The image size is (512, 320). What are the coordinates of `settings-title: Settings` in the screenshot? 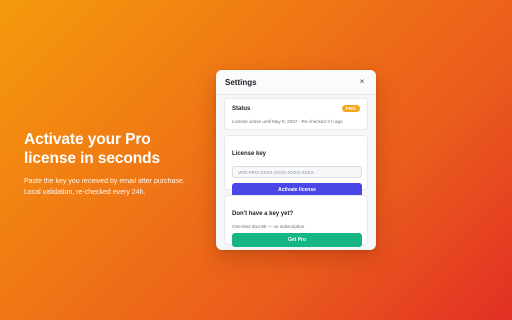 It's located at (241, 82).